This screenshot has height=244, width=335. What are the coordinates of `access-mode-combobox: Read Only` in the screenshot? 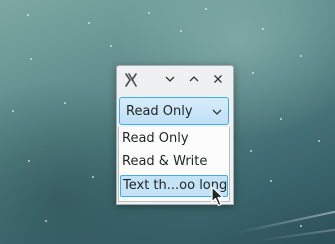 It's located at (174, 111).